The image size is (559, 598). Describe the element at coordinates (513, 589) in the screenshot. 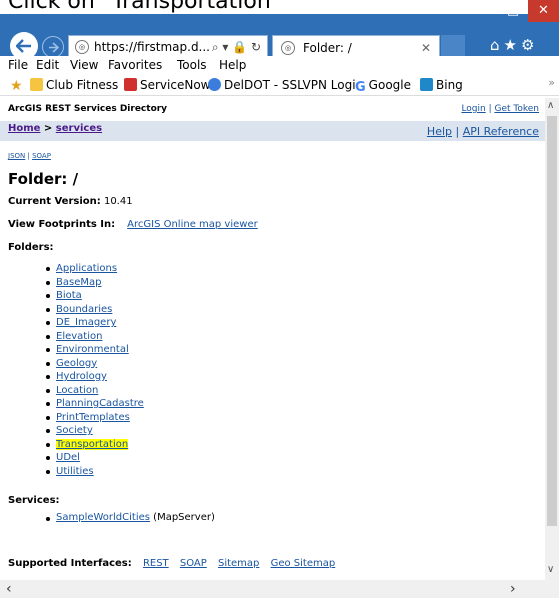

I see `scroll-right-icon: ›` at that location.